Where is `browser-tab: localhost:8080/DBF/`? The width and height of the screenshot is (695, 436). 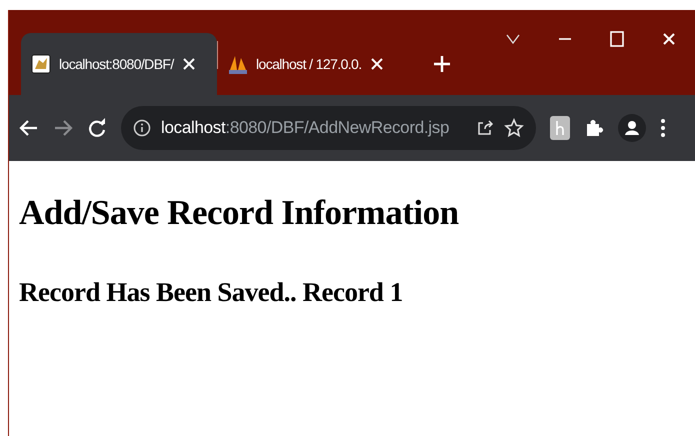 browser-tab: localhost:8080/DBF/ is located at coordinates (119, 64).